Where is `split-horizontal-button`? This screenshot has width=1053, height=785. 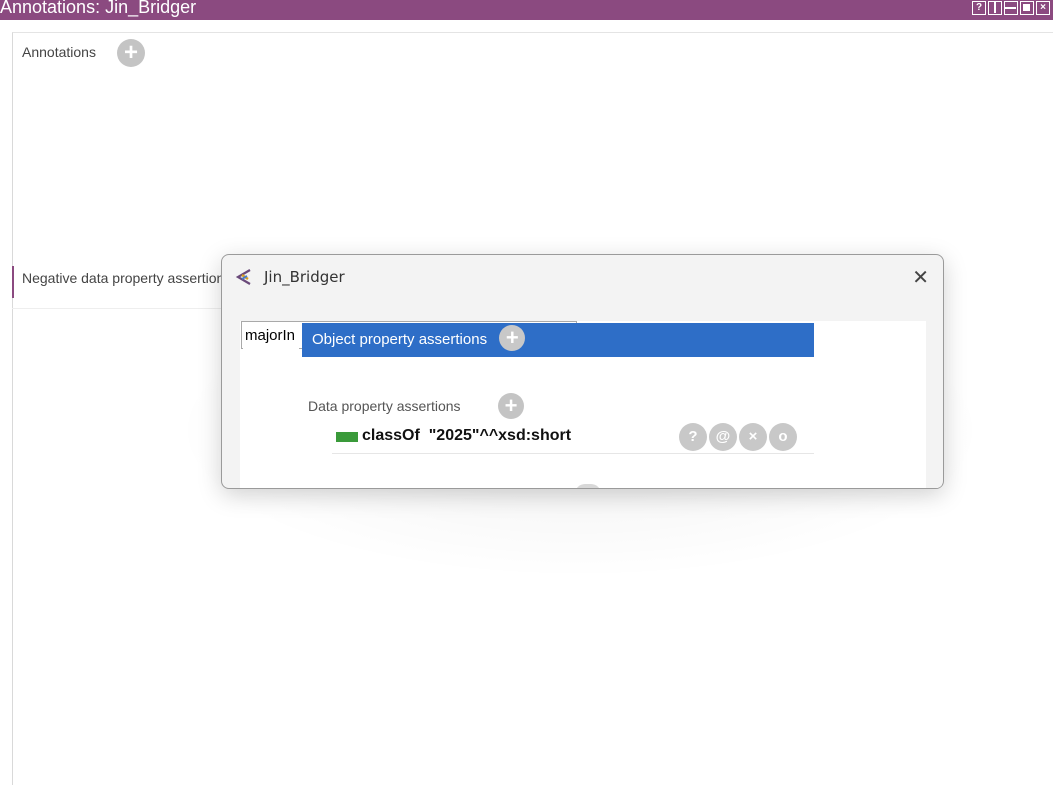 split-horizontal-button is located at coordinates (1011, 8).